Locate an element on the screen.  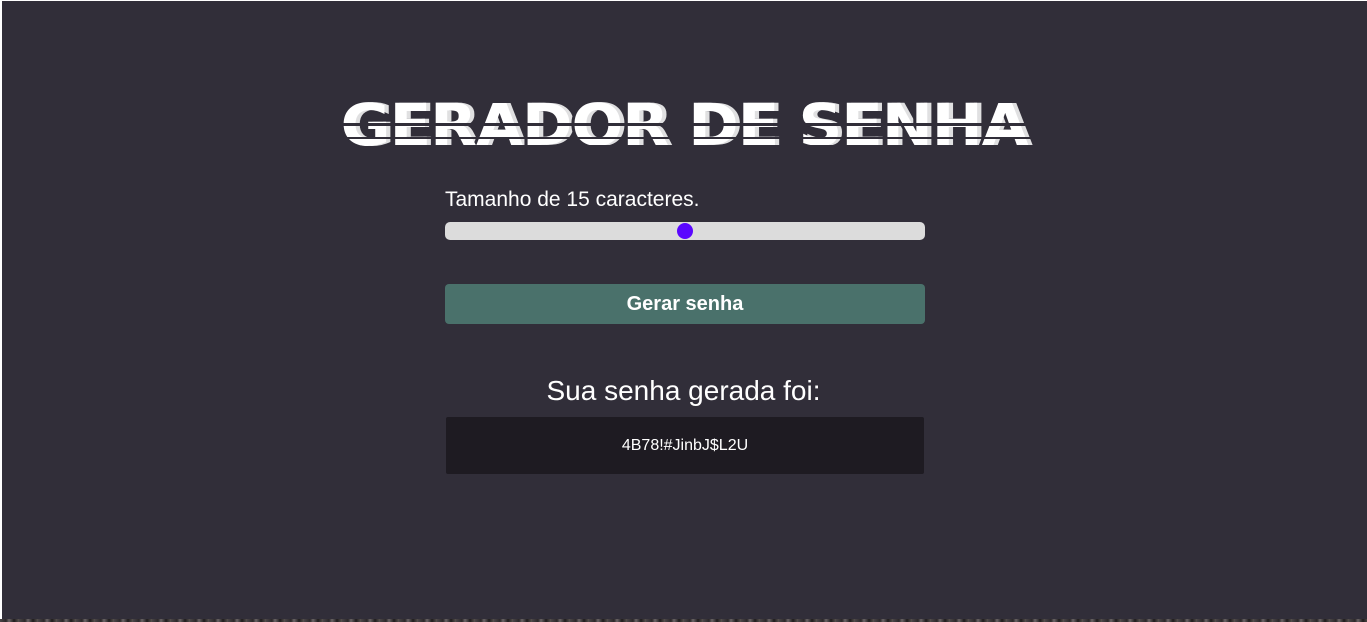
slider-thumb is located at coordinates (685, 231).